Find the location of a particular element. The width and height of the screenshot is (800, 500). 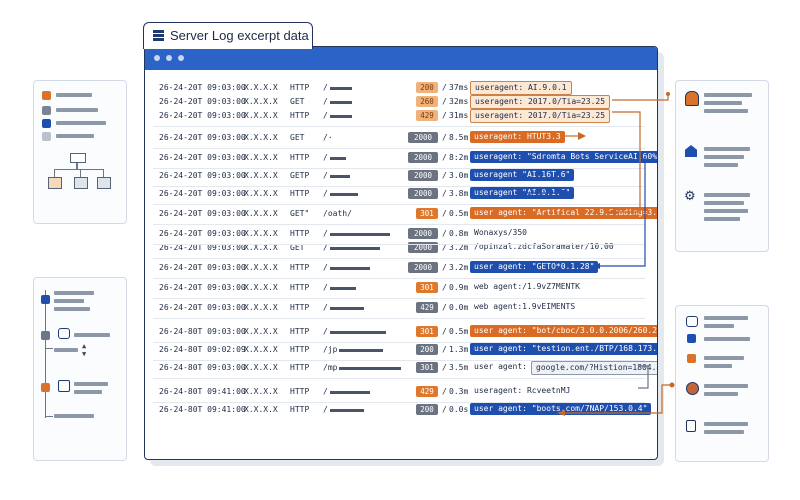

user-agent-cell: useragent: RcveetnMJ is located at coordinates (522, 391).